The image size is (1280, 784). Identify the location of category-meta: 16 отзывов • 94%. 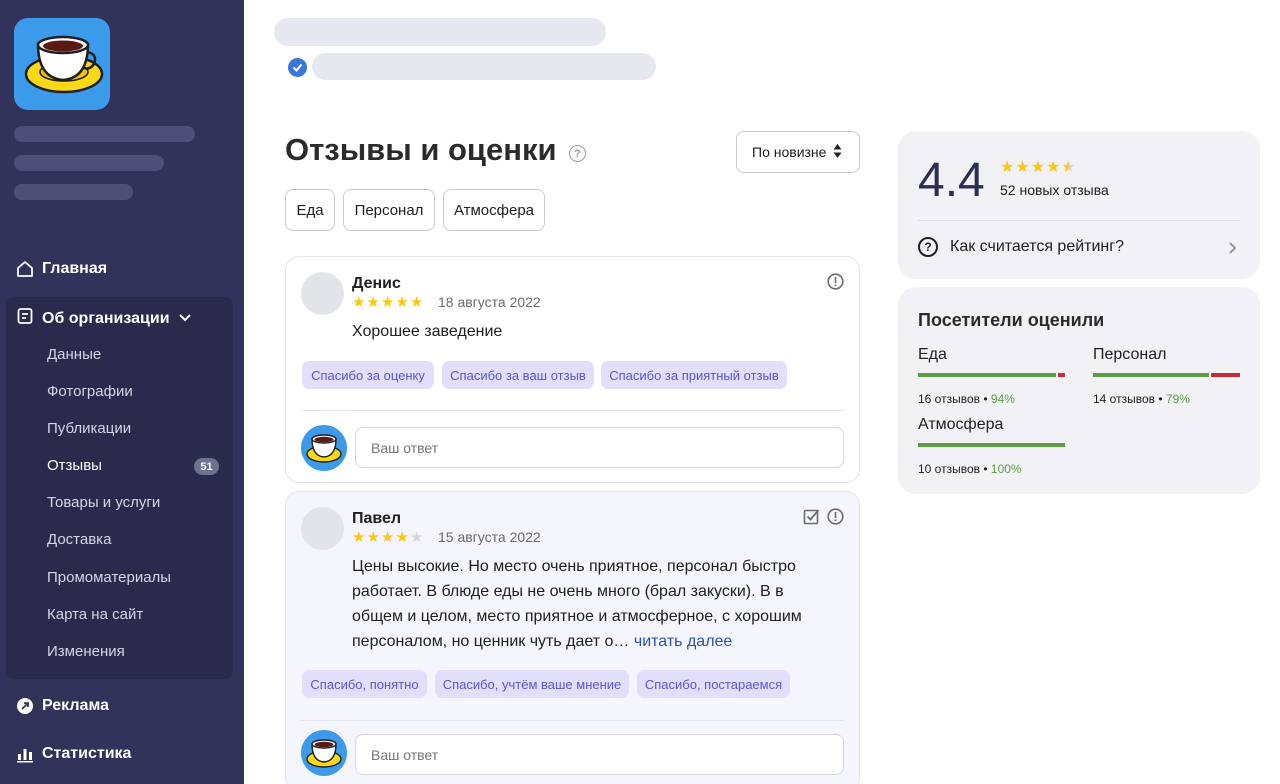
(966, 399).